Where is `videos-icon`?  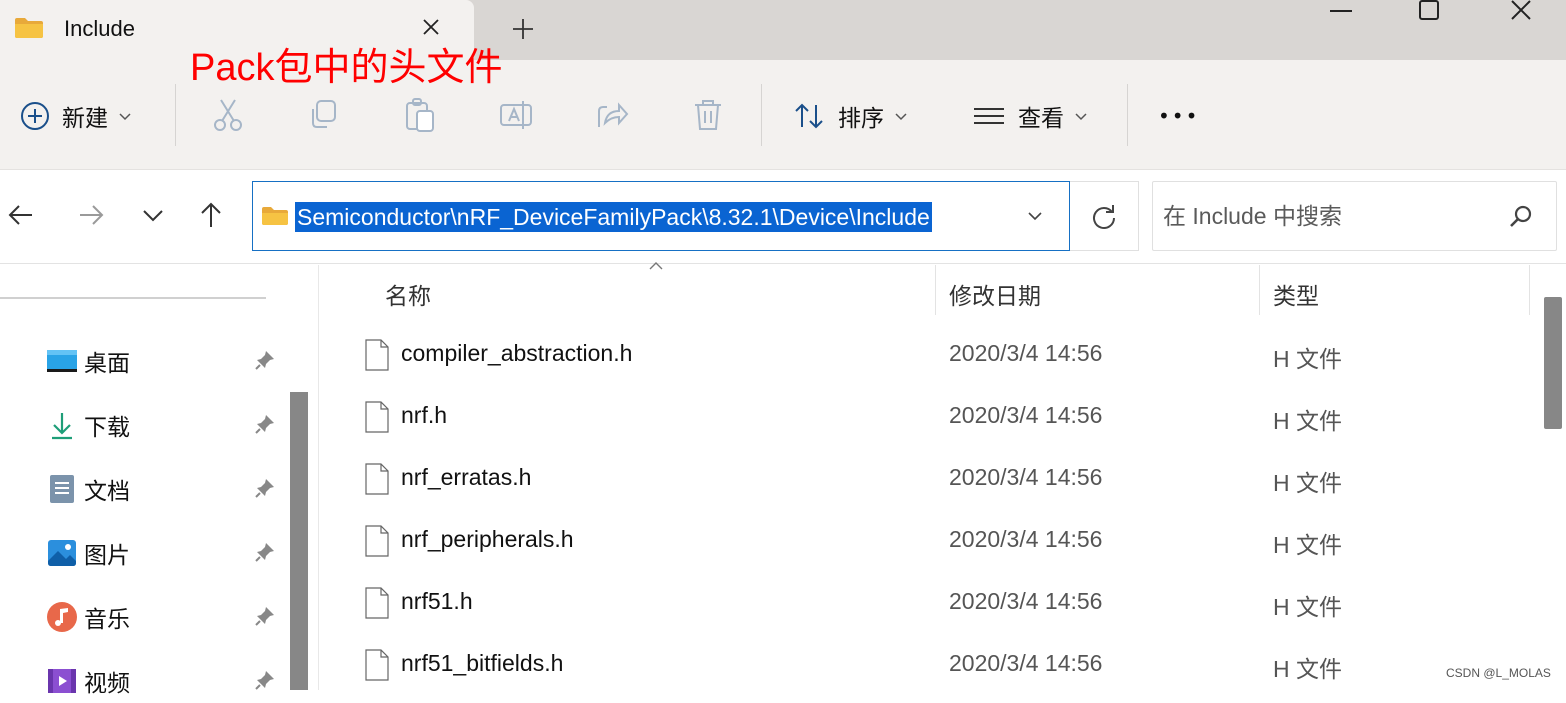 videos-icon is located at coordinates (62, 681).